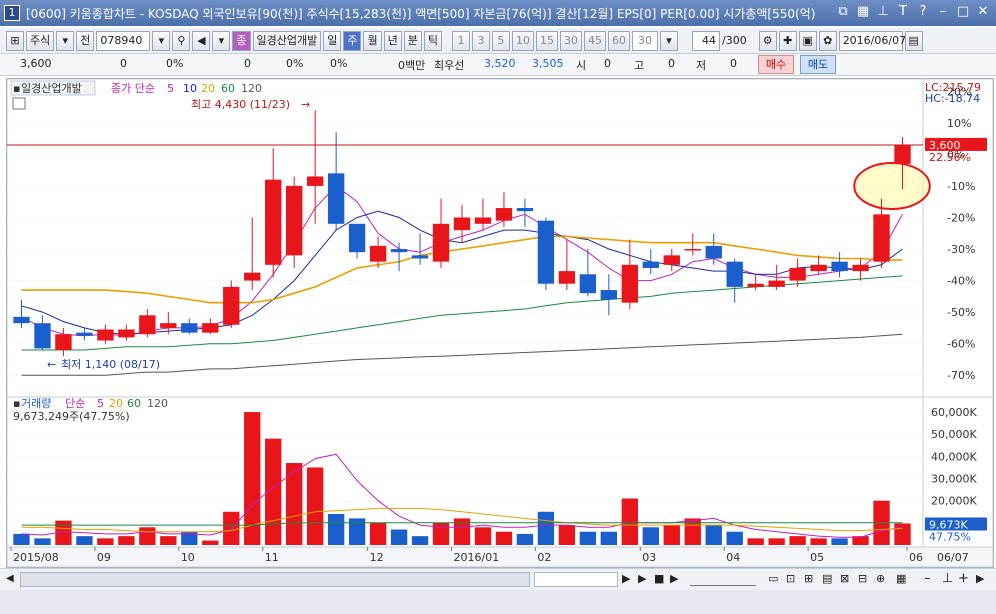 Image resolution: width=996 pixels, height=614 pixels. I want to click on open-value: 0, so click(607, 63).